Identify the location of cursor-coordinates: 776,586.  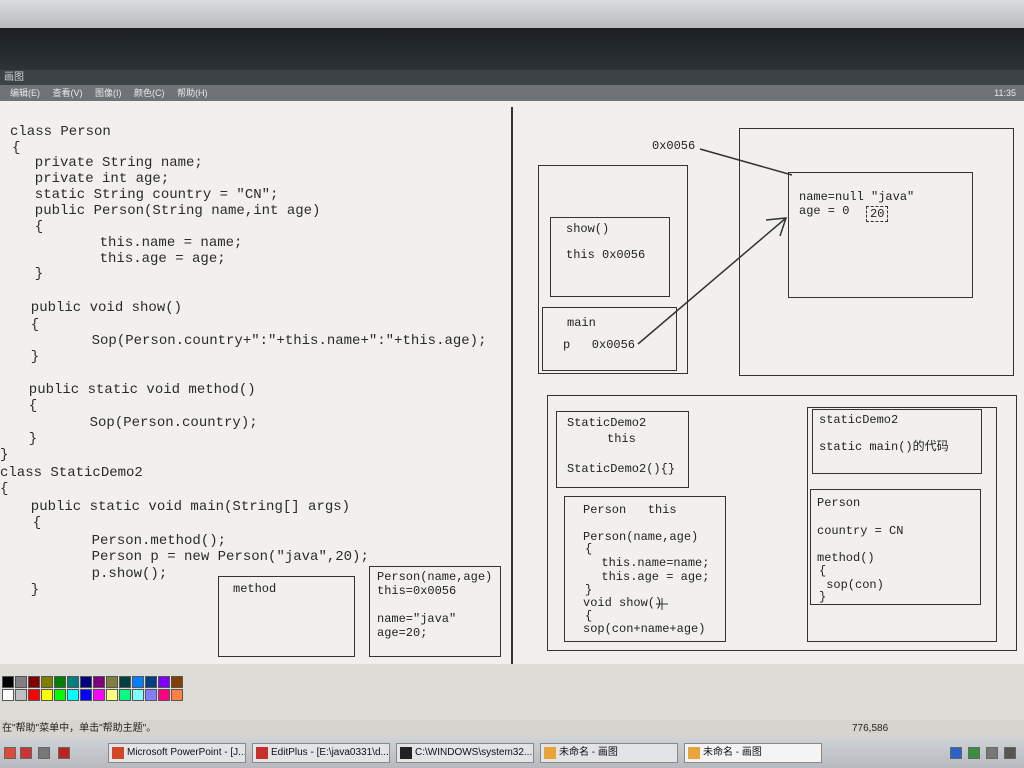
(870, 728).